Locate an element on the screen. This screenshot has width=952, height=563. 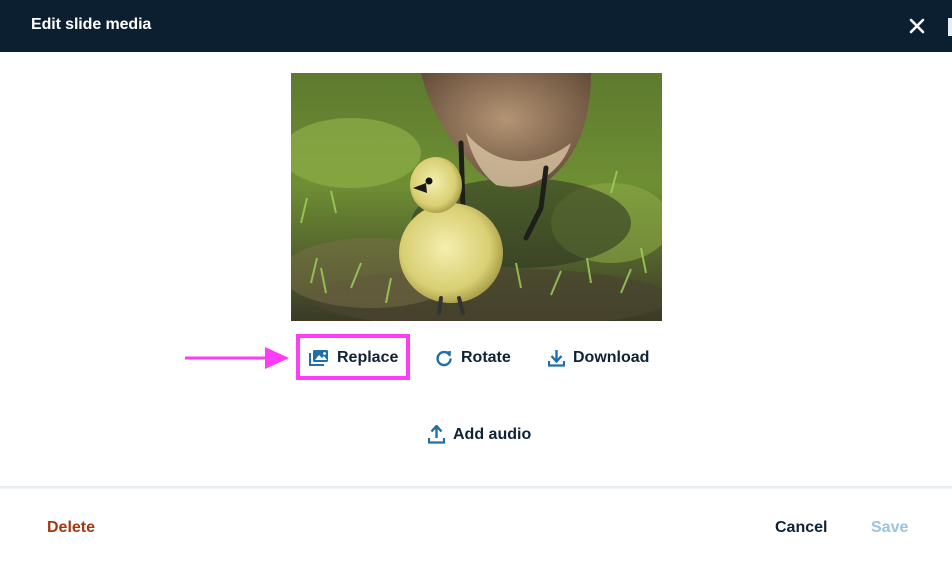
close-button is located at coordinates (917, 26).